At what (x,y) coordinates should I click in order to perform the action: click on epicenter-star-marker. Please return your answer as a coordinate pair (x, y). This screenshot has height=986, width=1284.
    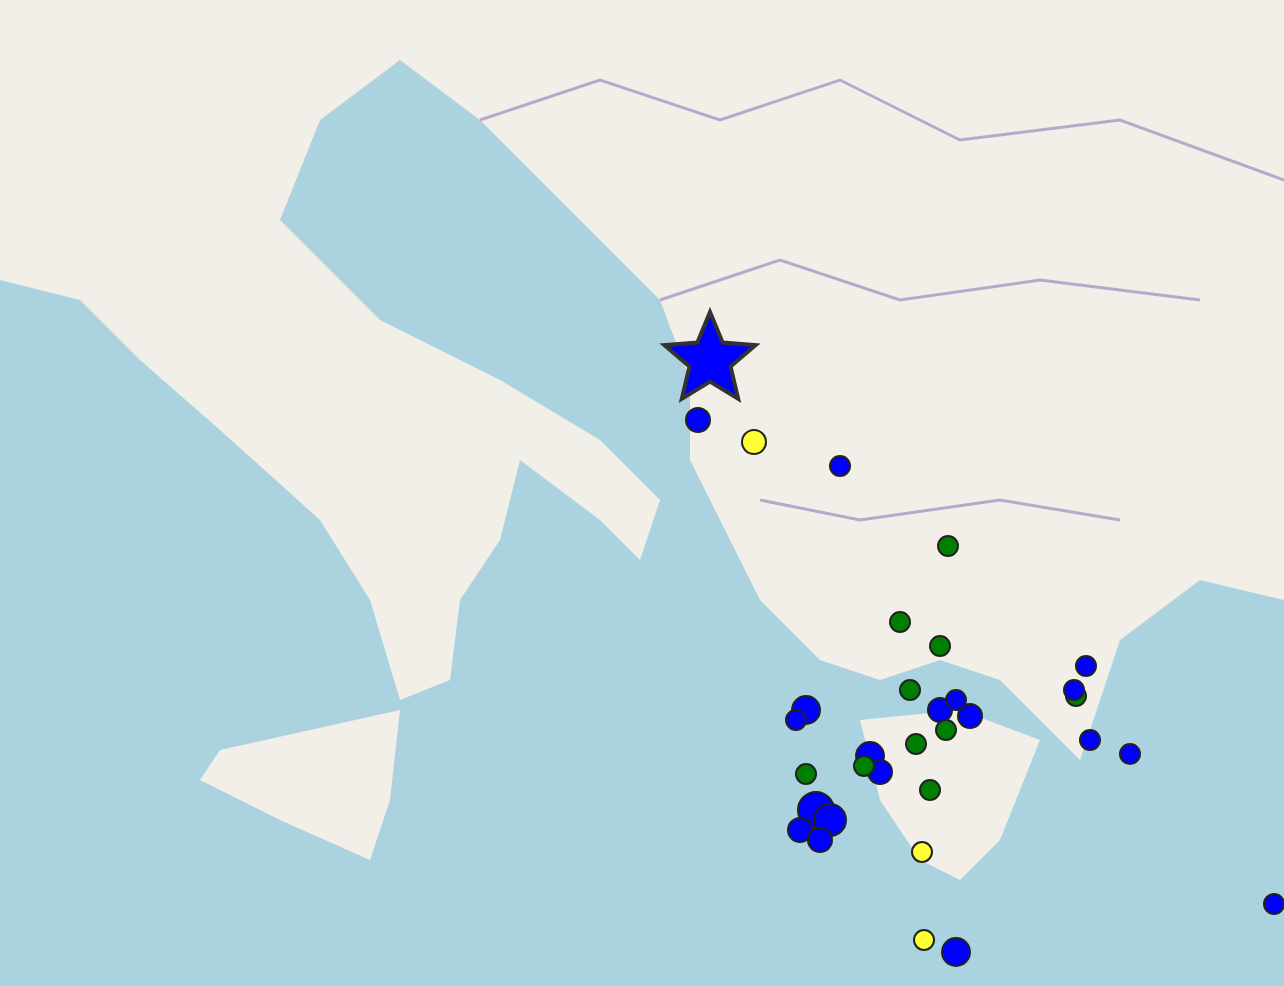
    Looking at the image, I should click on (710, 354).